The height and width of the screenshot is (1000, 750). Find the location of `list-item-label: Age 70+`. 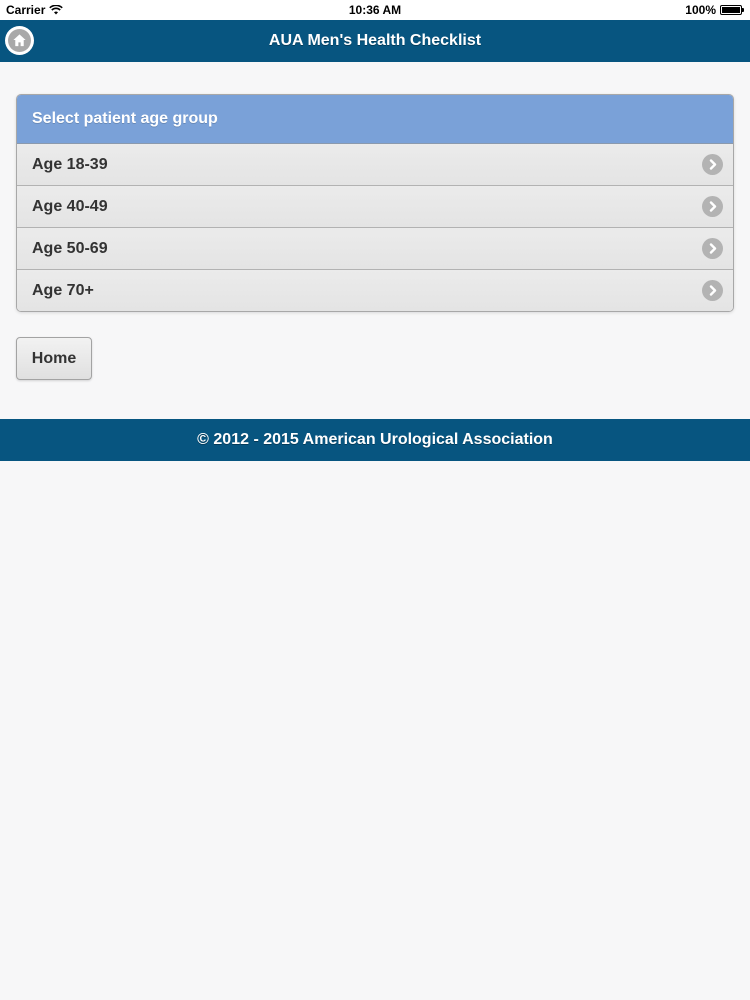

list-item-label: Age 70+ is located at coordinates (63, 290).